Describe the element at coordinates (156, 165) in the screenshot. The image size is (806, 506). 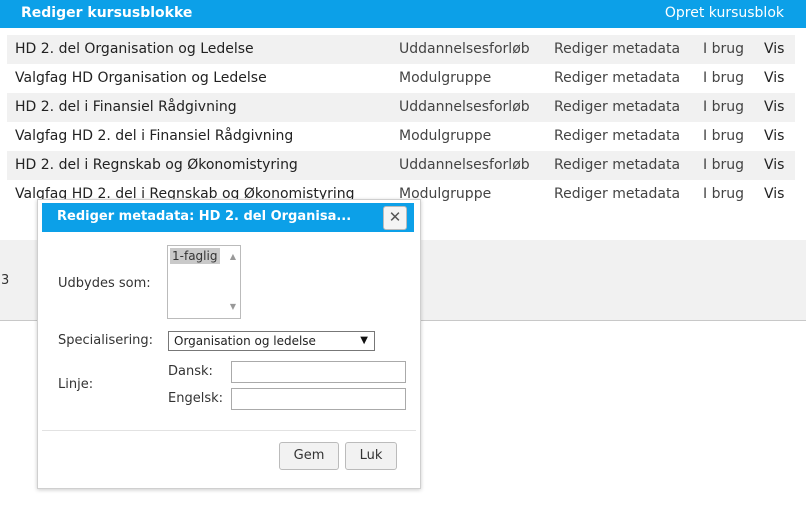
I see `row-name: HD 2. del i Regnskab og Økonomistyring` at that location.